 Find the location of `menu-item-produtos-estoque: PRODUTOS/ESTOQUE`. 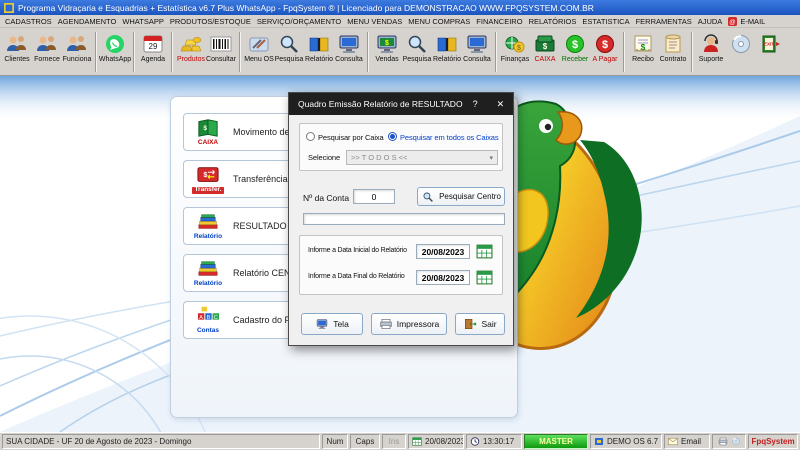

menu-item-produtos-estoque: PRODUTOS/ESTOQUE is located at coordinates (210, 21).